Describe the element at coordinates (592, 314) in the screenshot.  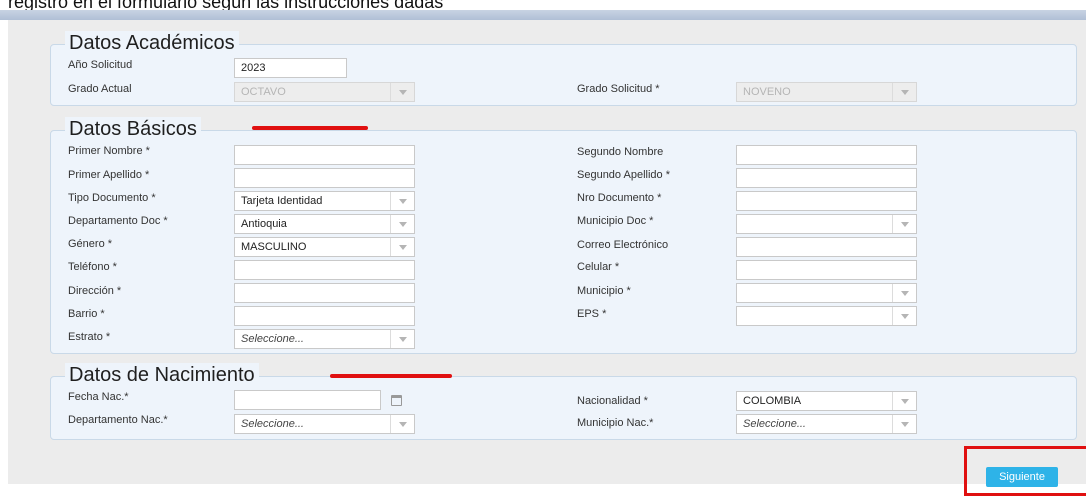
I see `eps-label: EPS *` at that location.